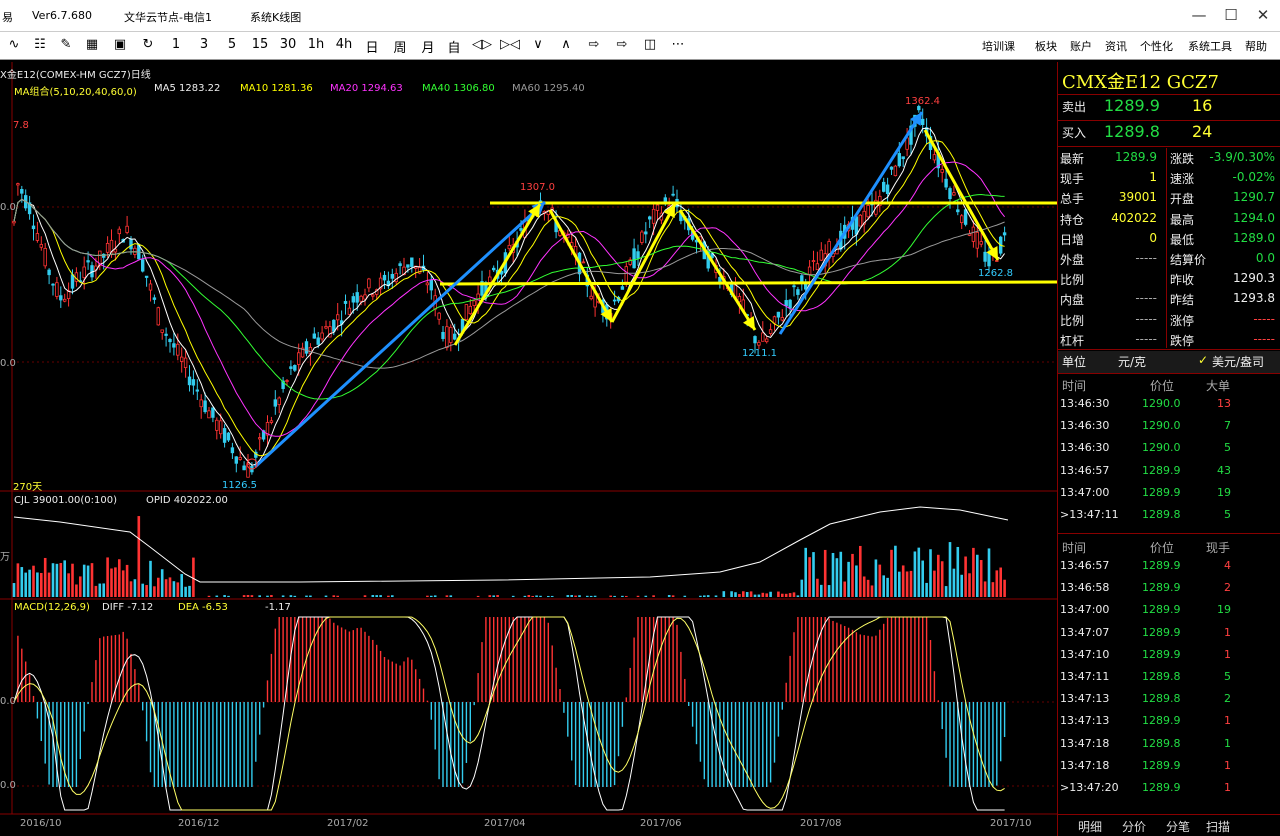 Image resolution: width=1280 pixels, height=836 pixels. What do you see at coordinates (1046, 46) in the screenshot?
I see `menu-sector: 板块` at bounding box center [1046, 46].